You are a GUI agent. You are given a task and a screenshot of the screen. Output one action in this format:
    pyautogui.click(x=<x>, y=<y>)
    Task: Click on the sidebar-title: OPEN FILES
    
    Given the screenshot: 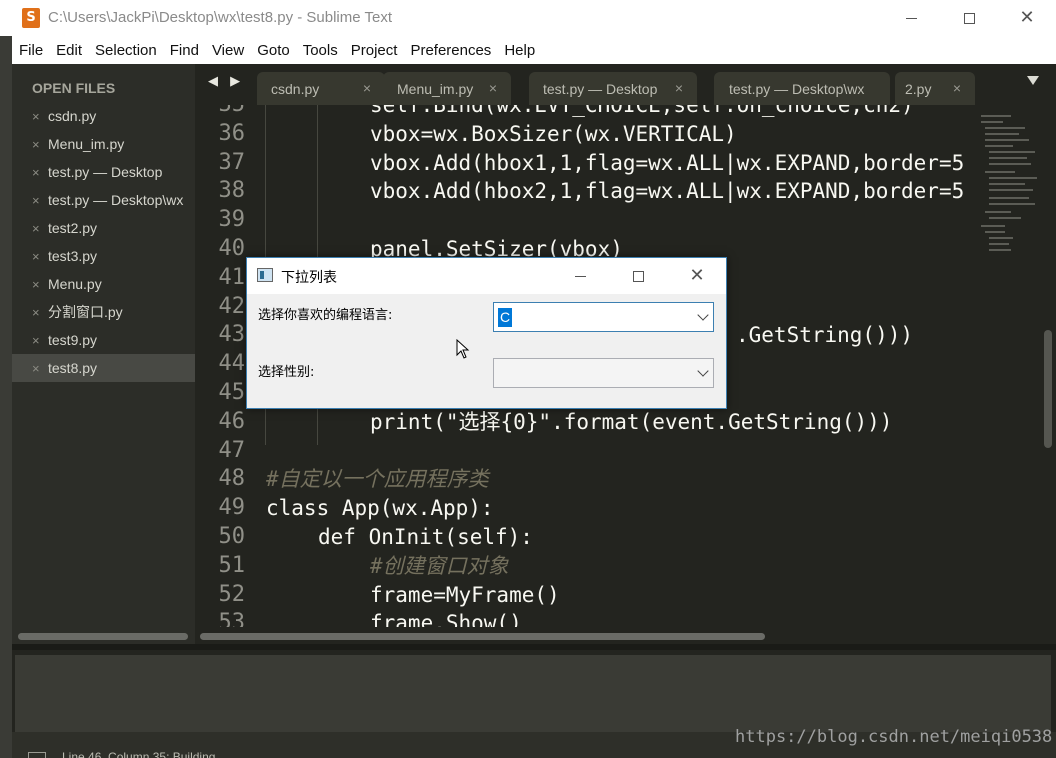 What is the action you would take?
    pyautogui.click(x=74, y=88)
    